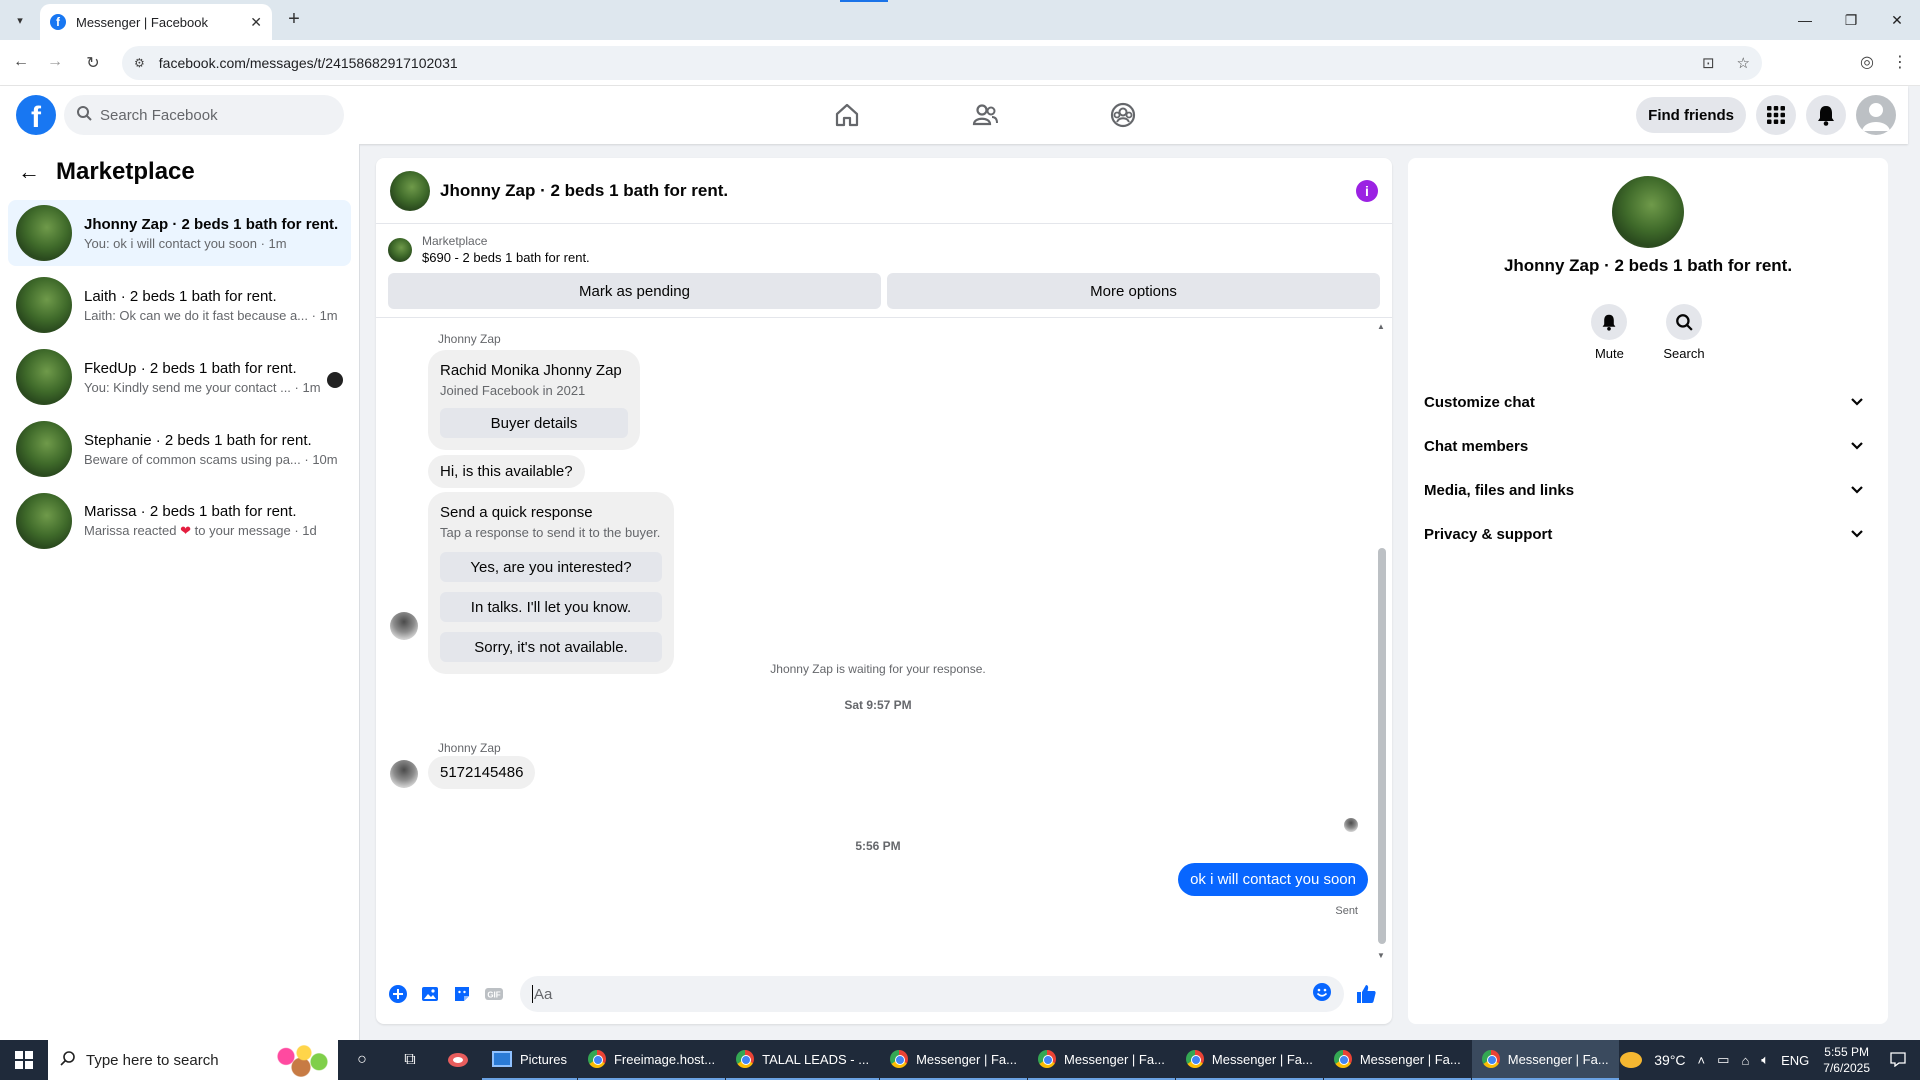  What do you see at coordinates (494, 994) in the screenshot?
I see `gif-icon: GIF` at bounding box center [494, 994].